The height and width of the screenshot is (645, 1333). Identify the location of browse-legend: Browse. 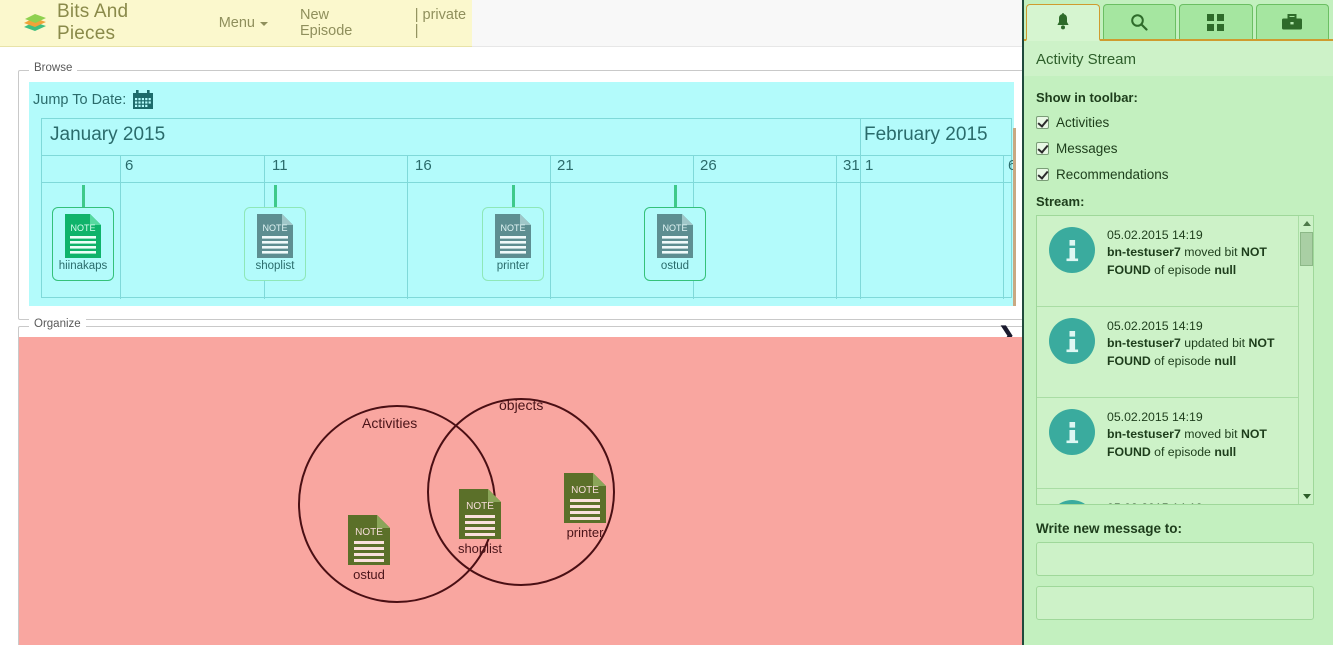
(53, 68).